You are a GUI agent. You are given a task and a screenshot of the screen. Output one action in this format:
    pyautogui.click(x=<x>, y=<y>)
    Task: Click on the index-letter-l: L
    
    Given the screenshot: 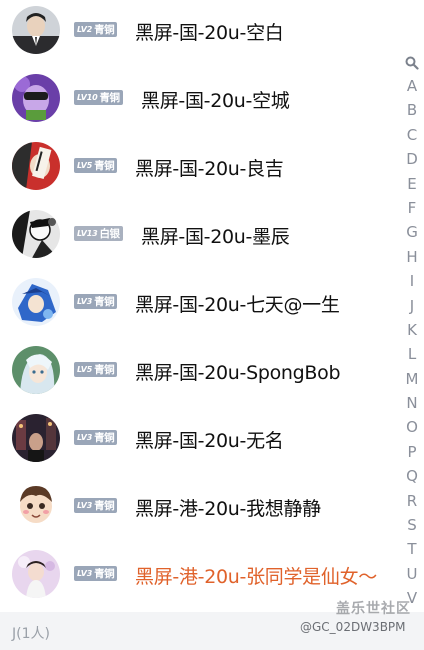 What is the action you would take?
    pyautogui.click(x=412, y=354)
    